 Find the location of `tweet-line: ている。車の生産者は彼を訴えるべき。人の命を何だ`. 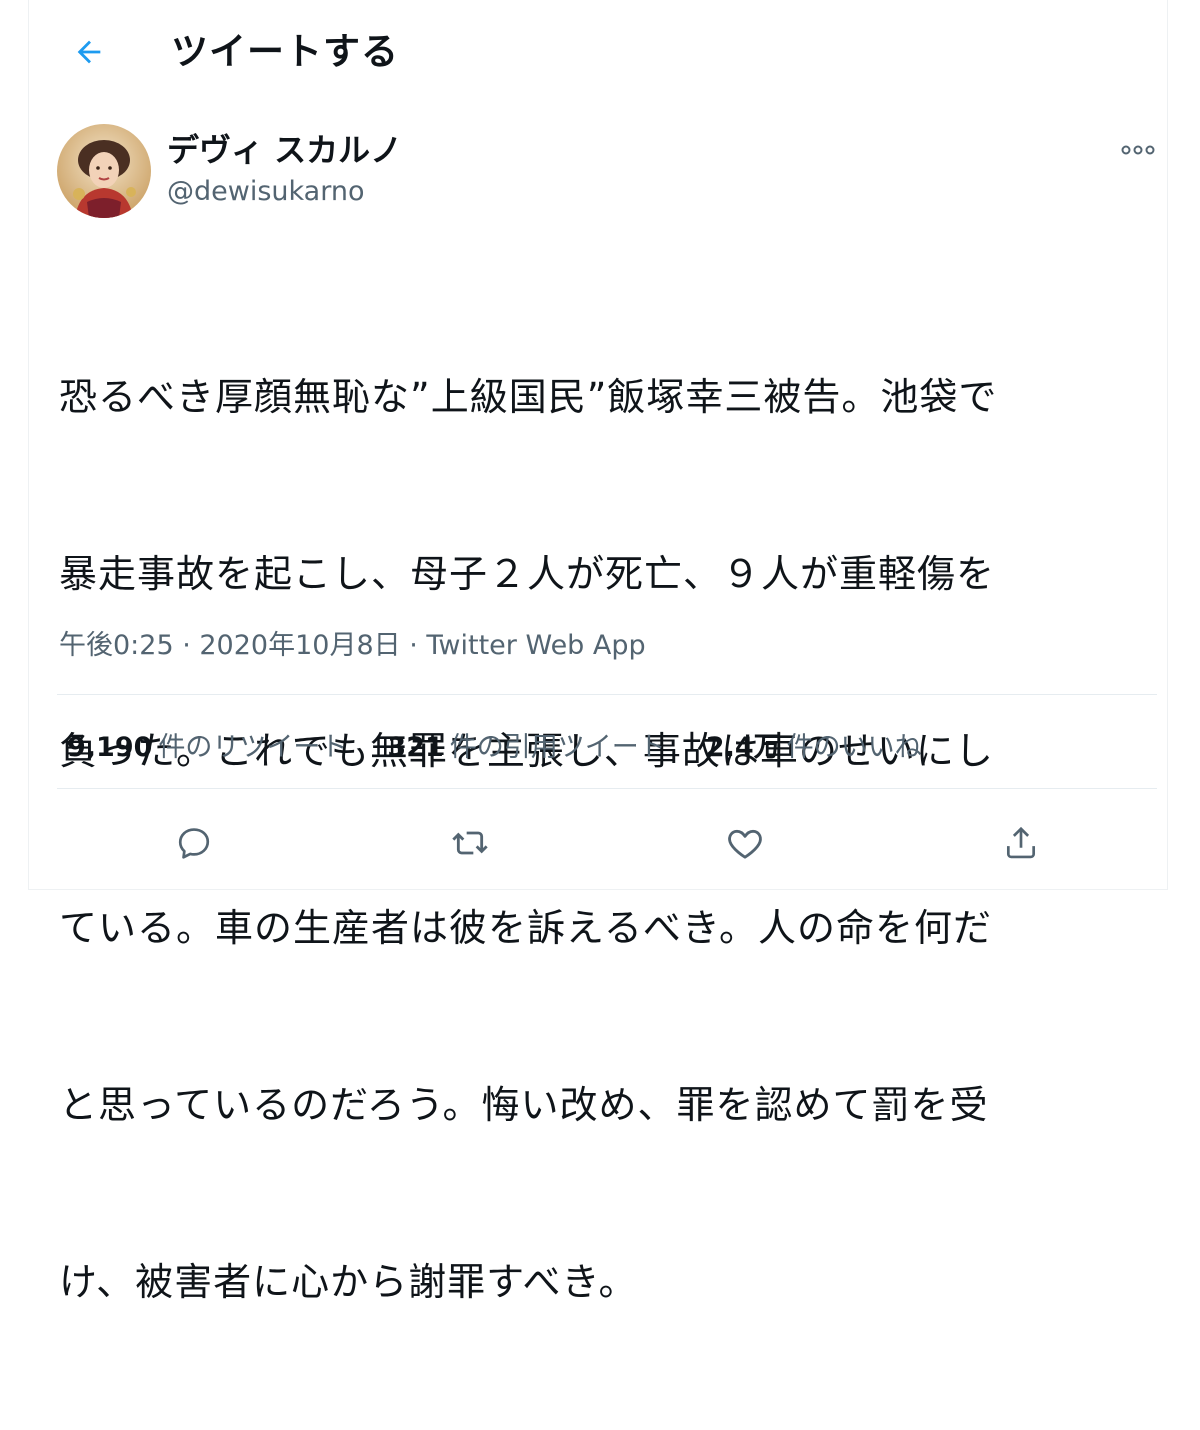

tweet-line: ている。車の生産者は彼を訴えるべき。人の命を何だ is located at coordinates (525, 928).